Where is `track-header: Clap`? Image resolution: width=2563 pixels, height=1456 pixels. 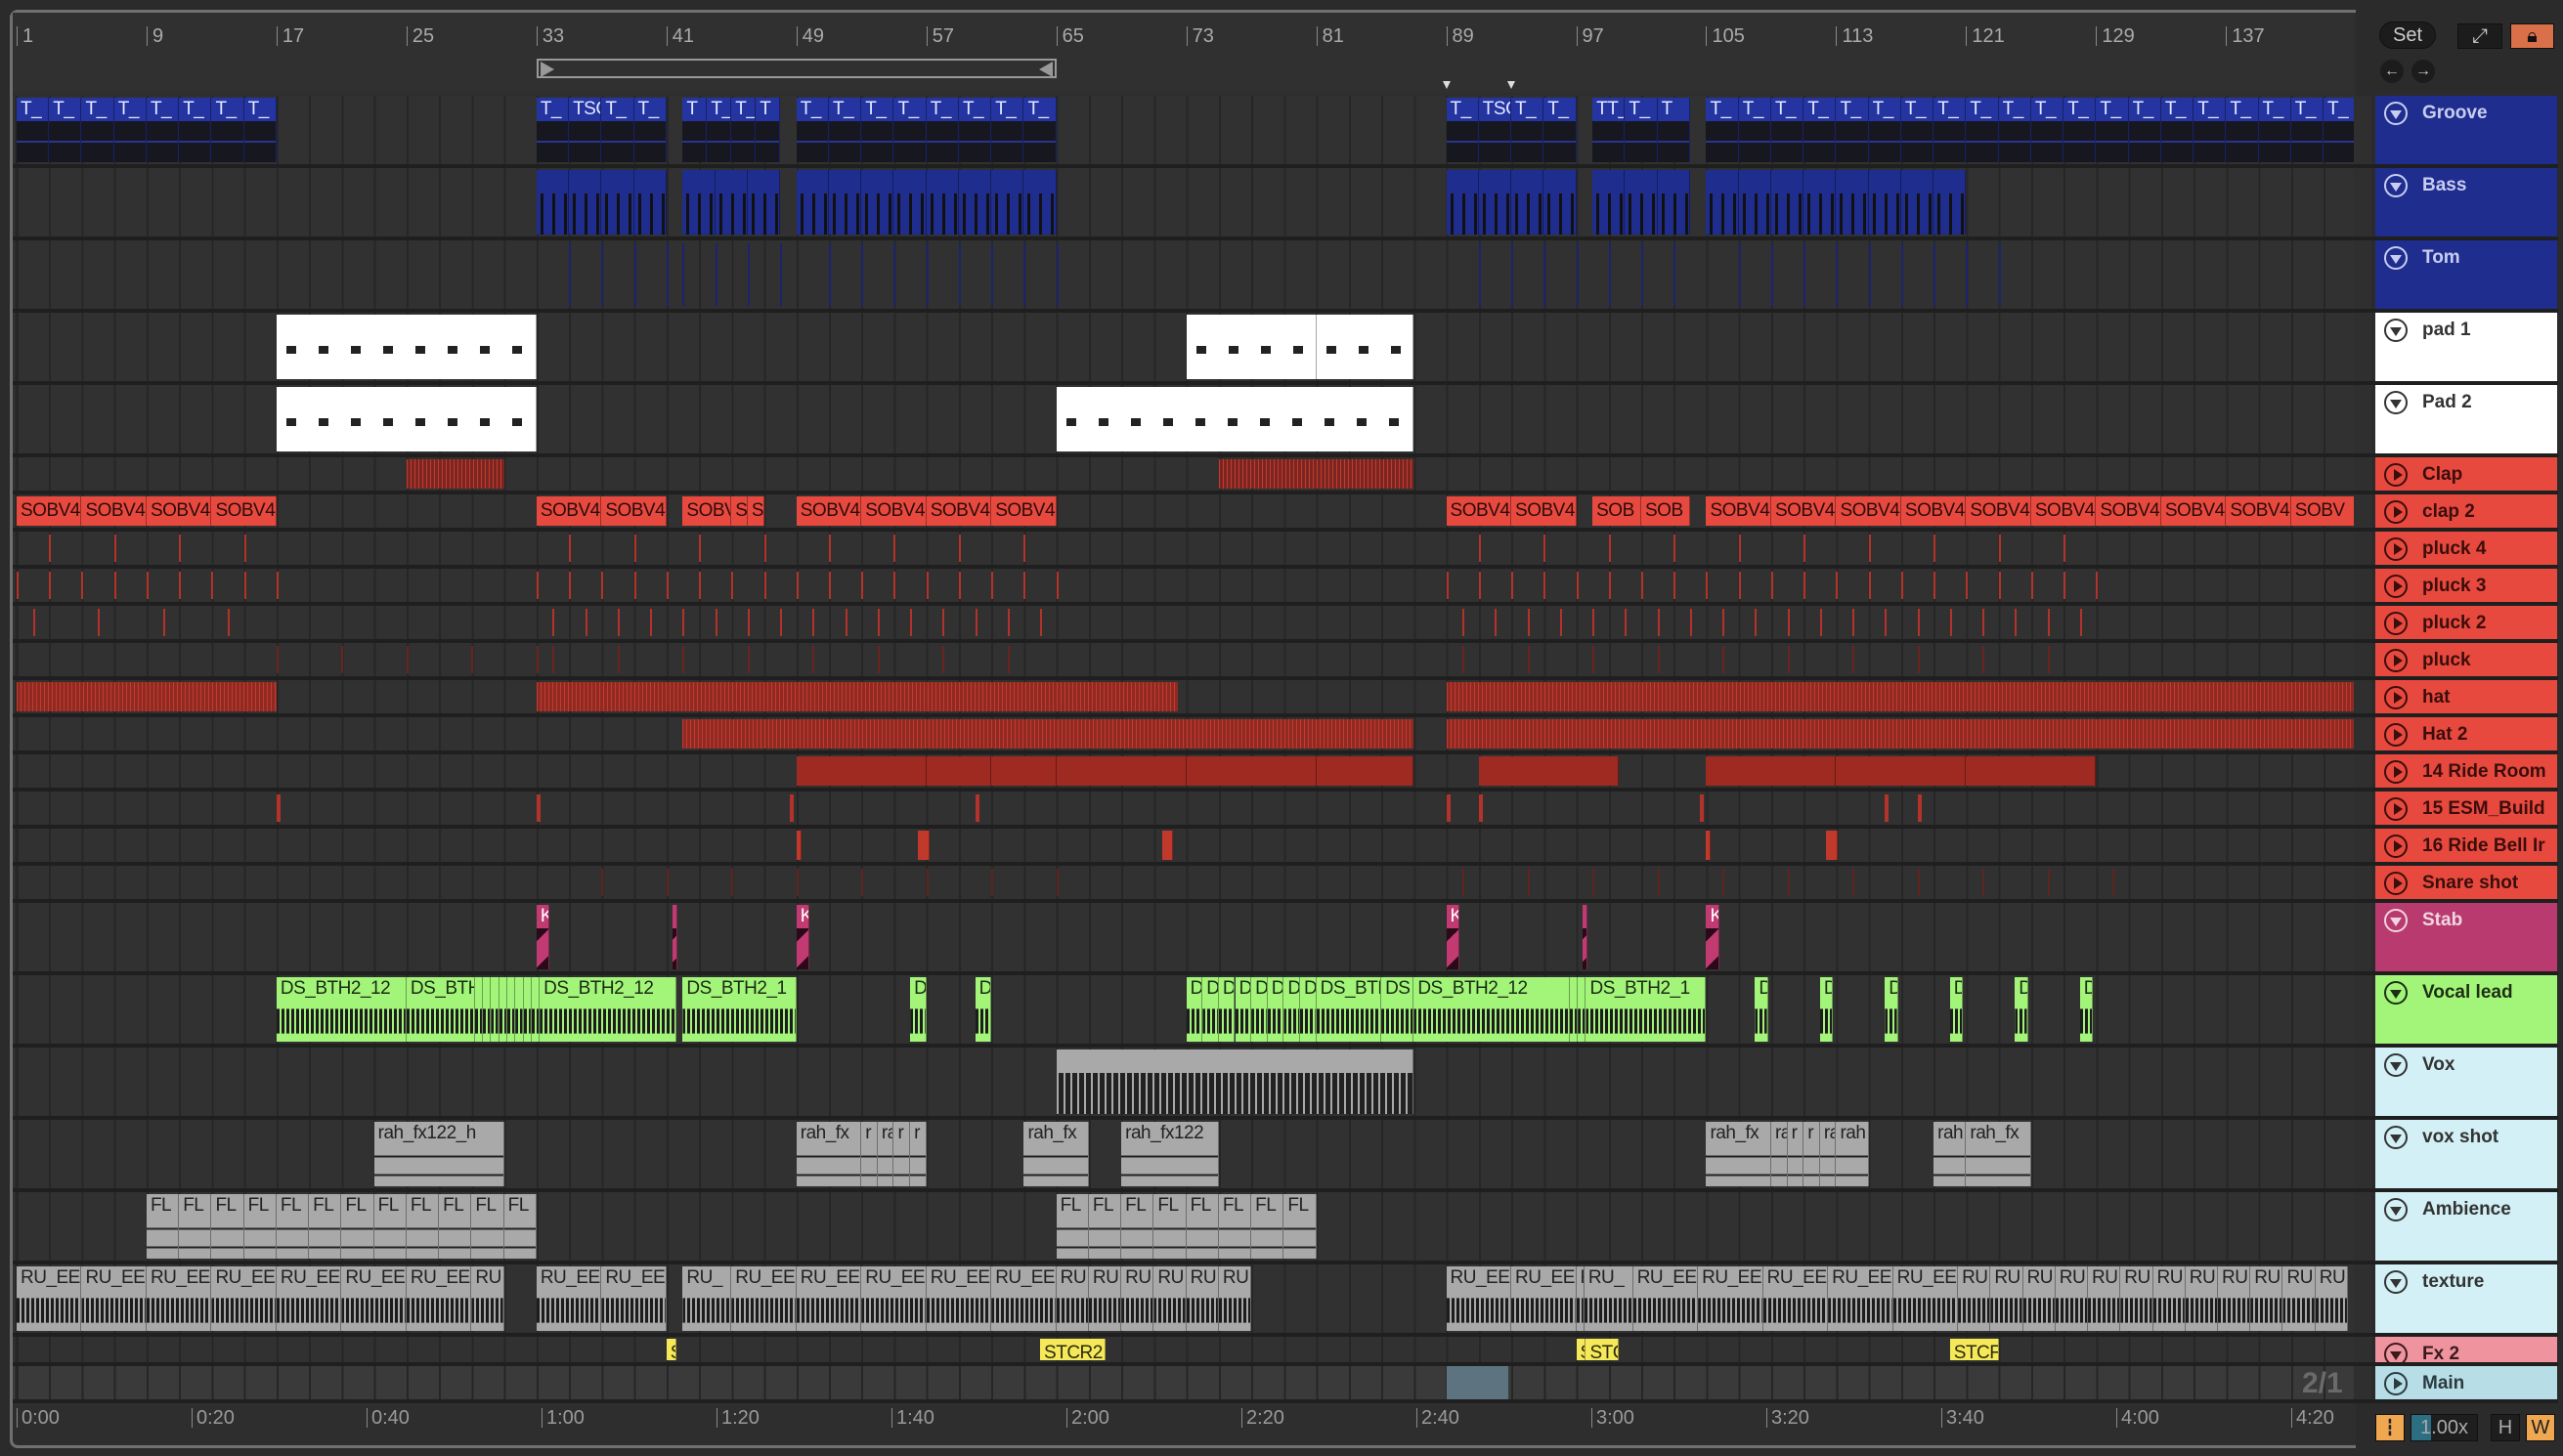 track-header: Clap is located at coordinates (2466, 474).